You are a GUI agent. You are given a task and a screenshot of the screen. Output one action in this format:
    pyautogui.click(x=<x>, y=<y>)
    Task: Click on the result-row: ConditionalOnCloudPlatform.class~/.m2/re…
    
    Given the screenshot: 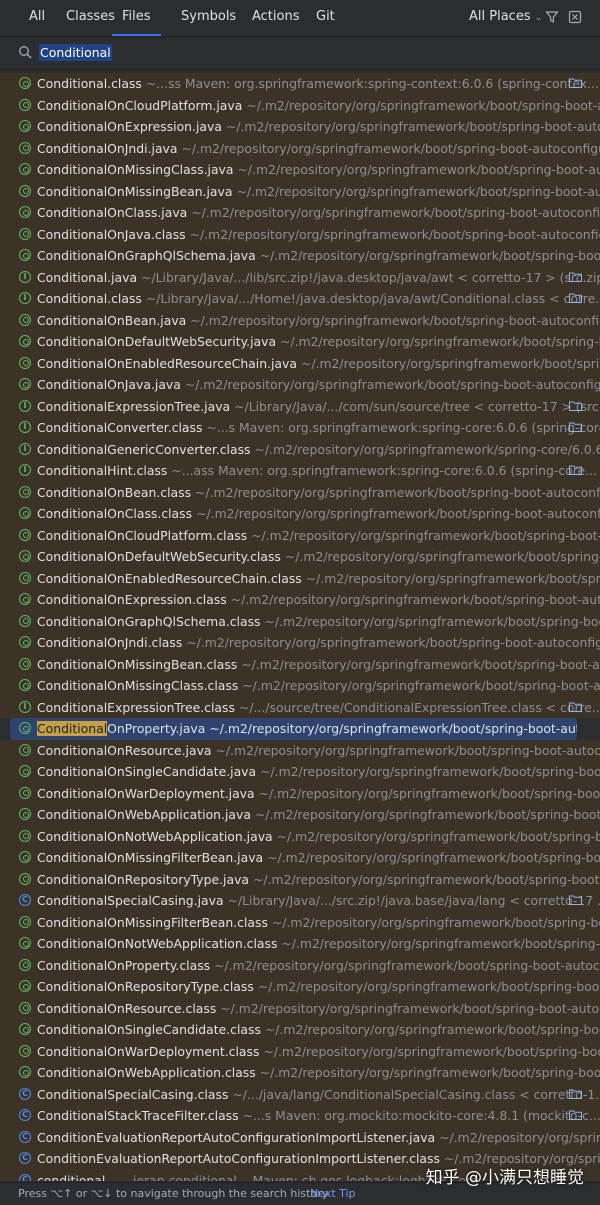 What is the action you would take?
    pyautogui.click(x=300, y=536)
    